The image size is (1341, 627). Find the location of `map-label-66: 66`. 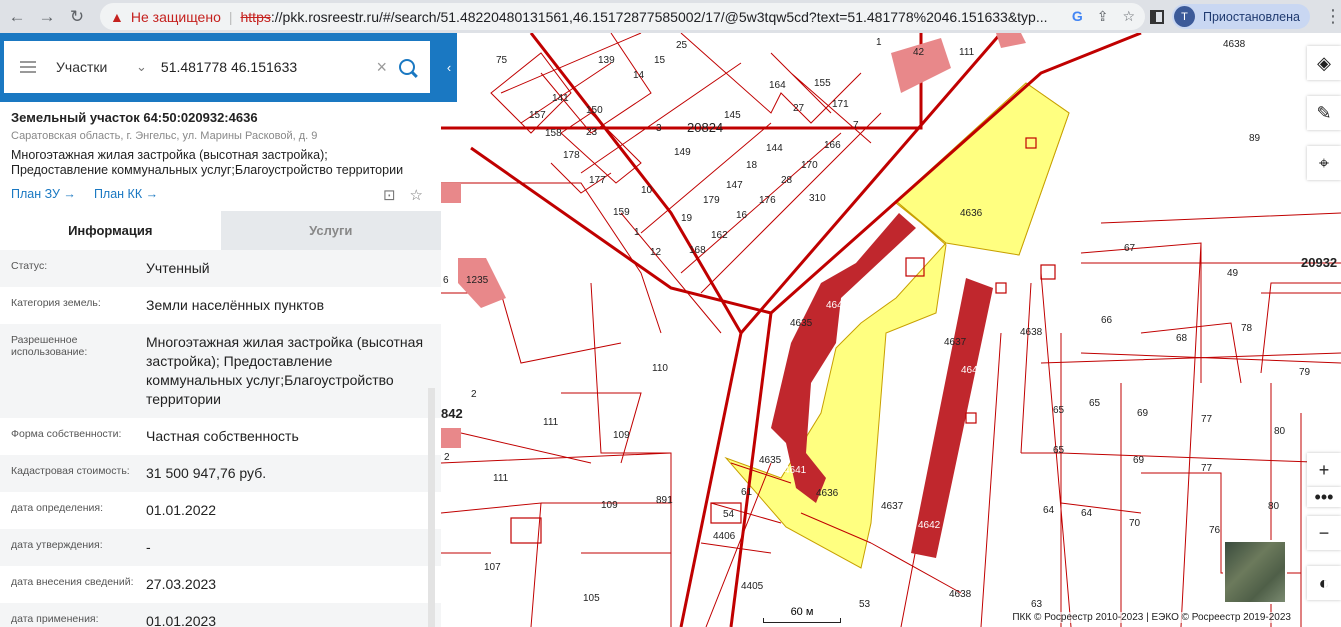

map-label-66: 66 is located at coordinates (1107, 320).